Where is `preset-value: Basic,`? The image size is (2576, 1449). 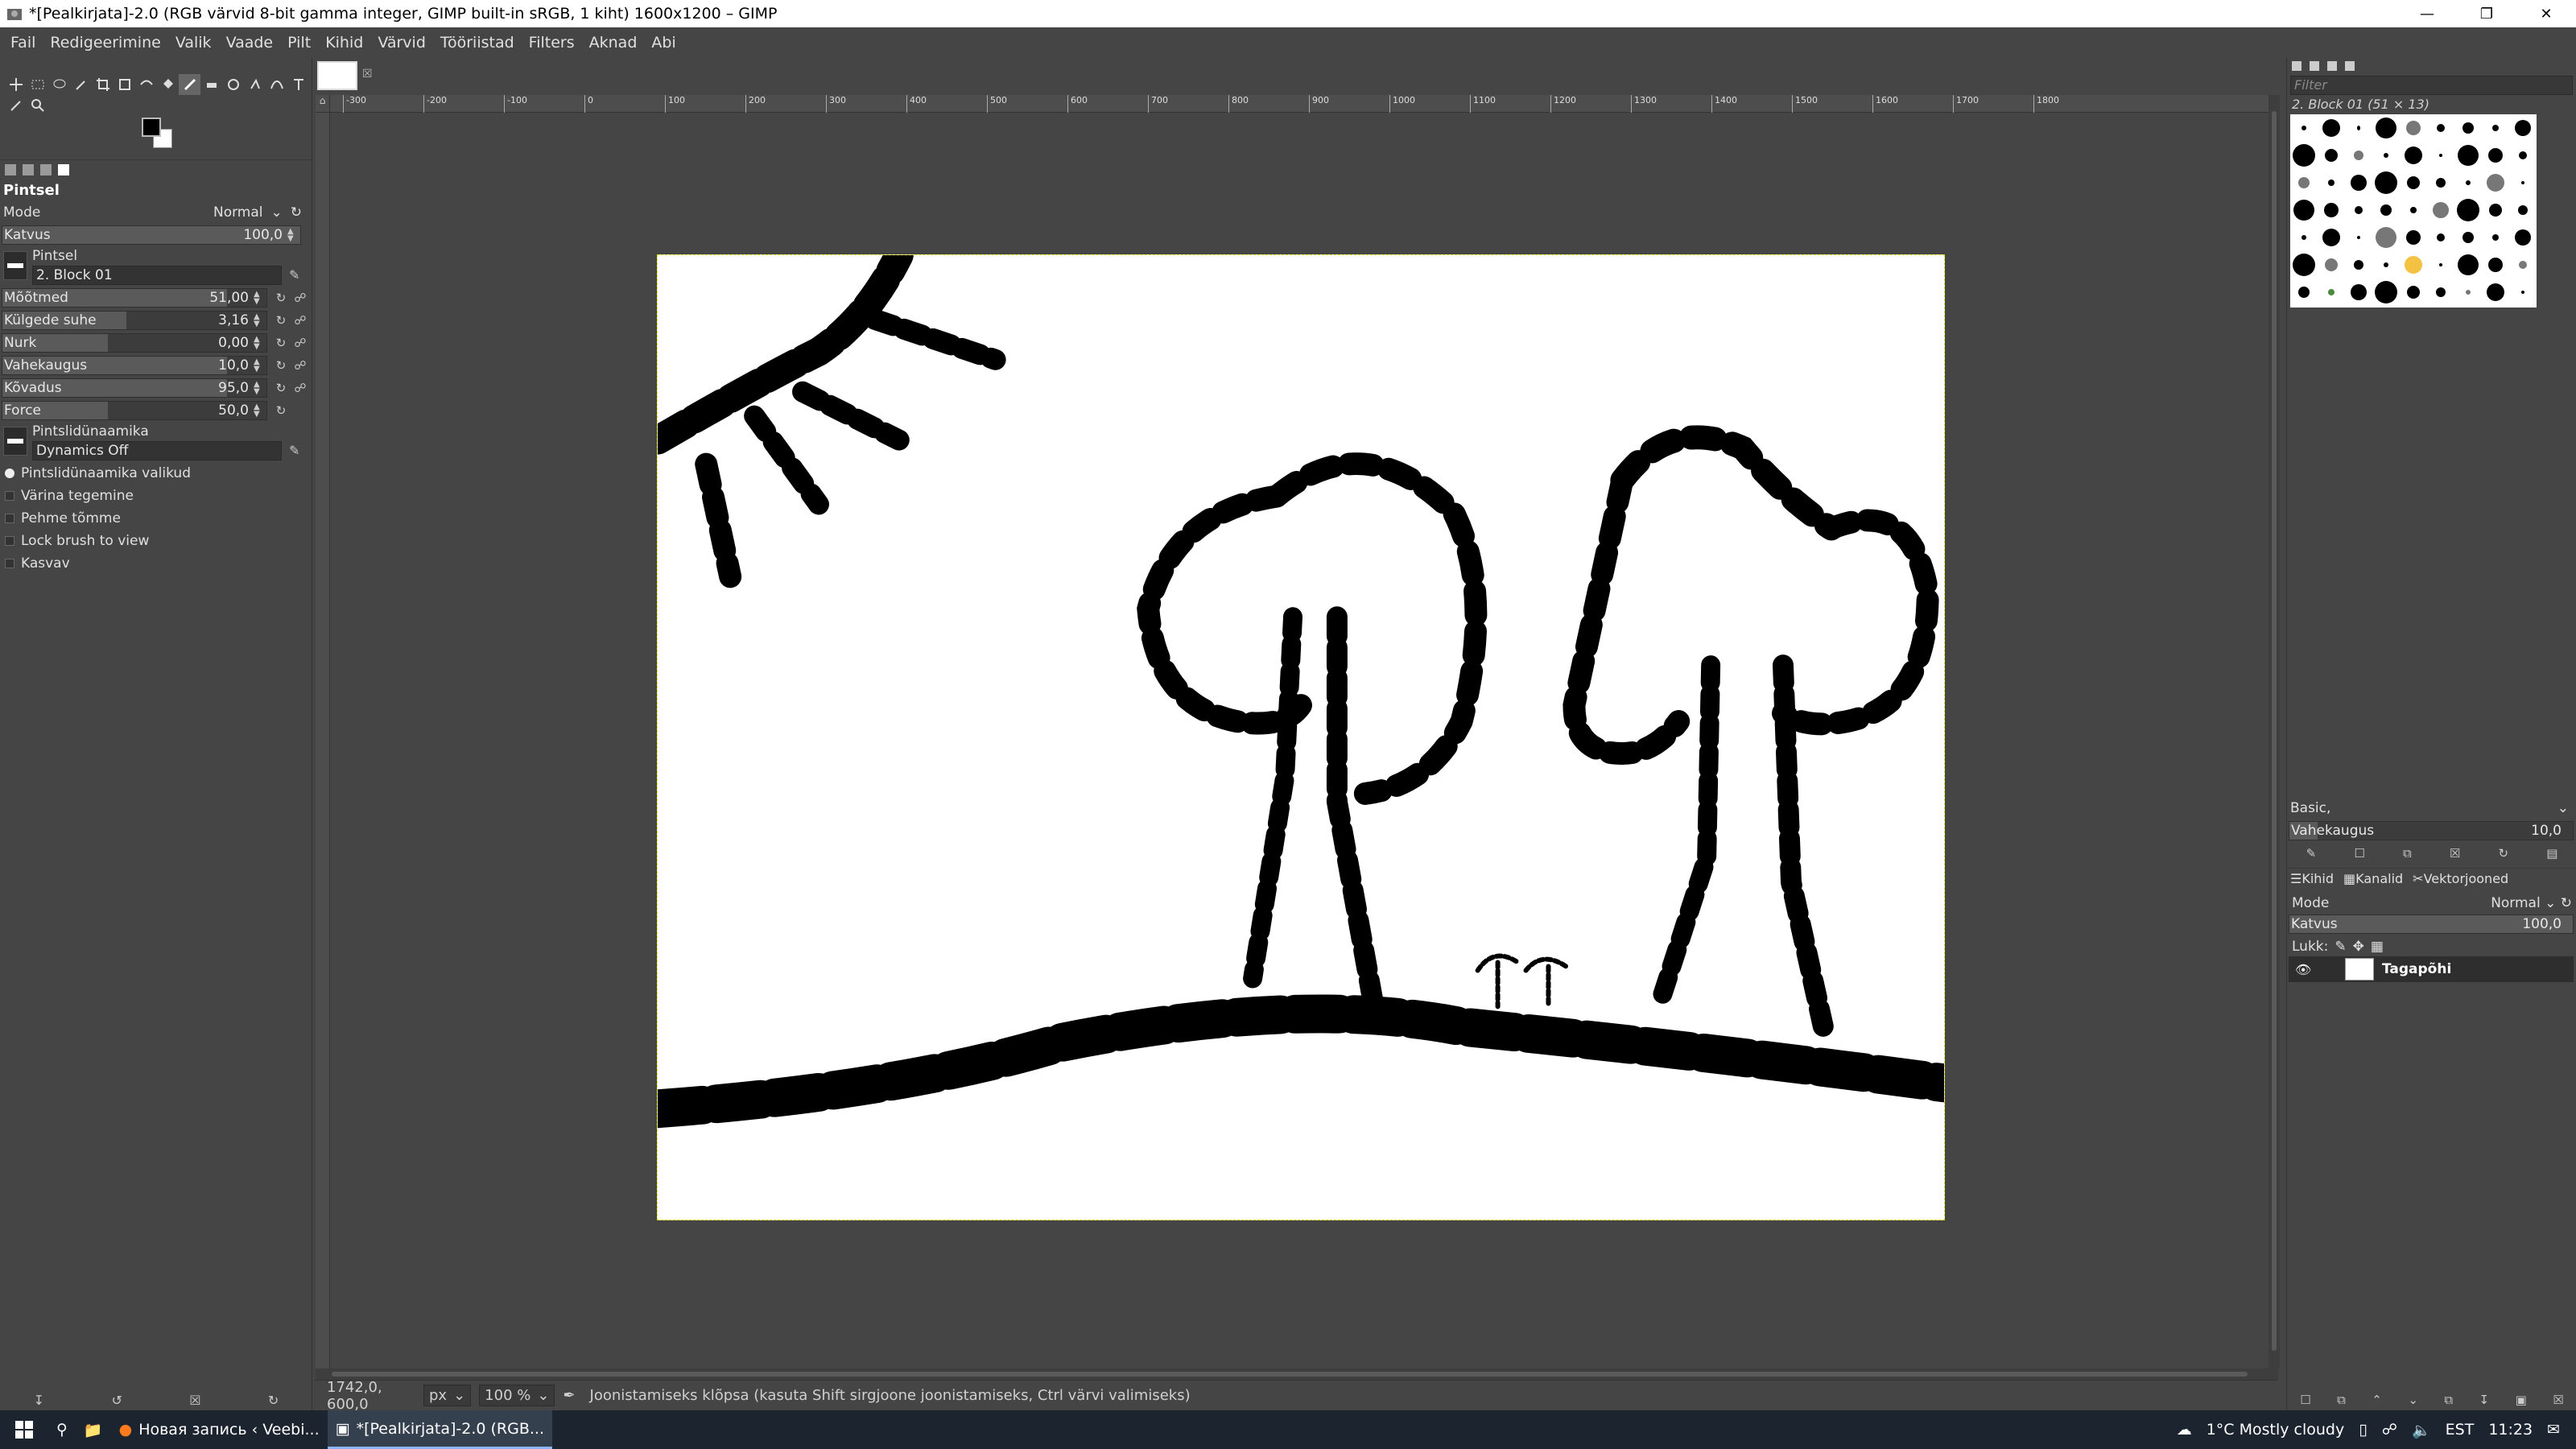
preset-value: Basic, is located at coordinates (2310, 809).